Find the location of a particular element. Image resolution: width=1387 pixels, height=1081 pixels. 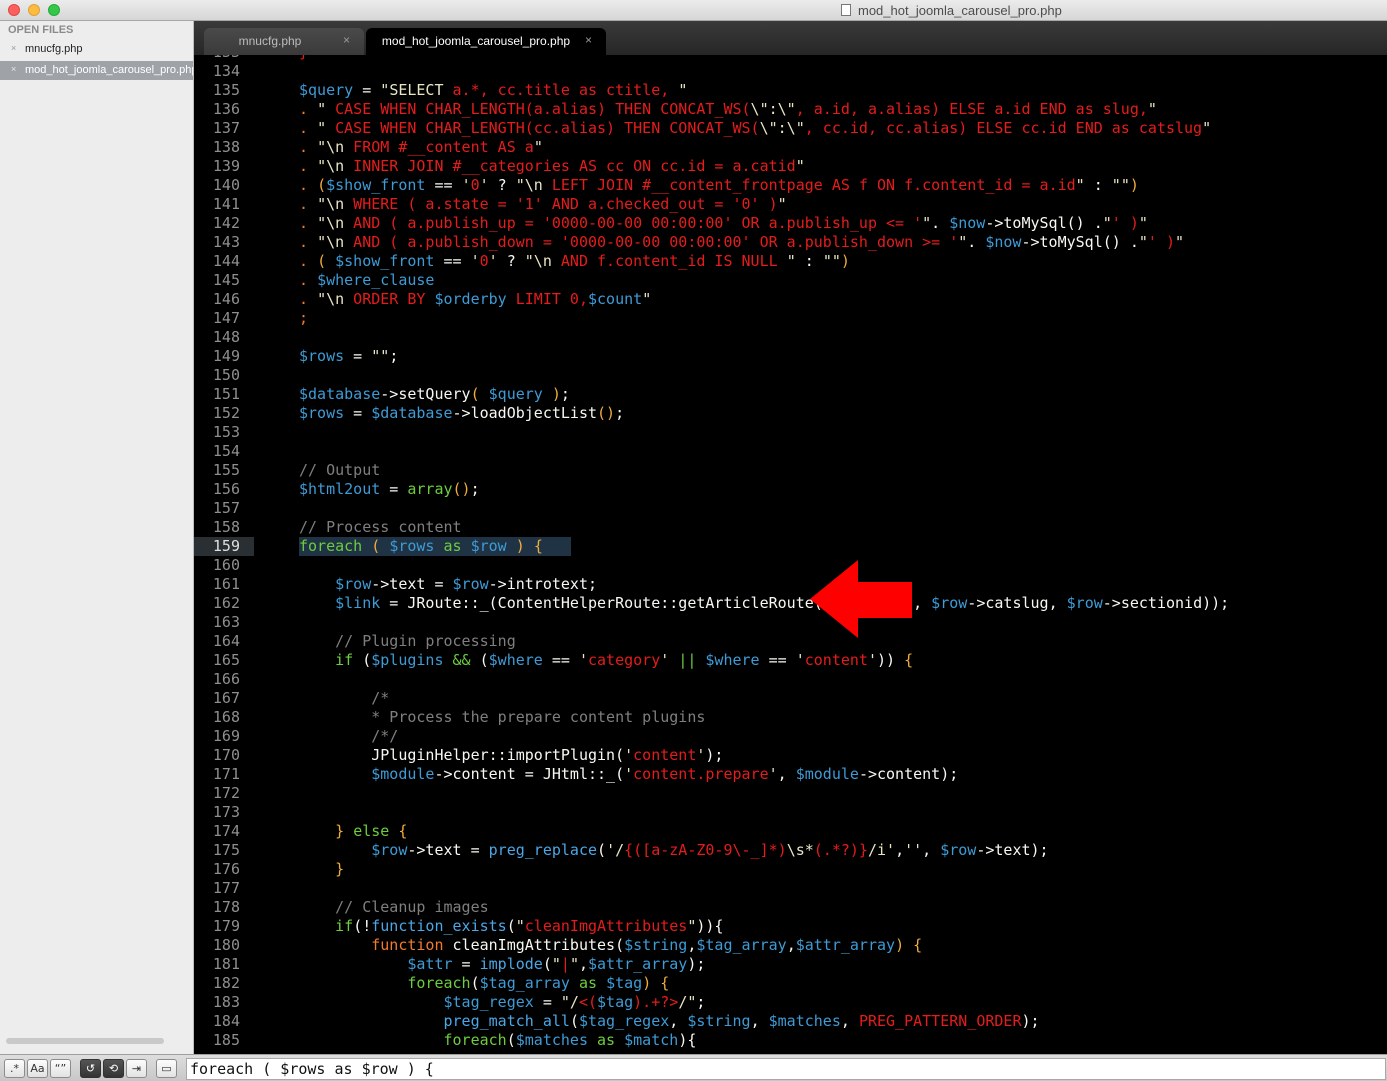

code-line: /* is located at coordinates (380, 698).